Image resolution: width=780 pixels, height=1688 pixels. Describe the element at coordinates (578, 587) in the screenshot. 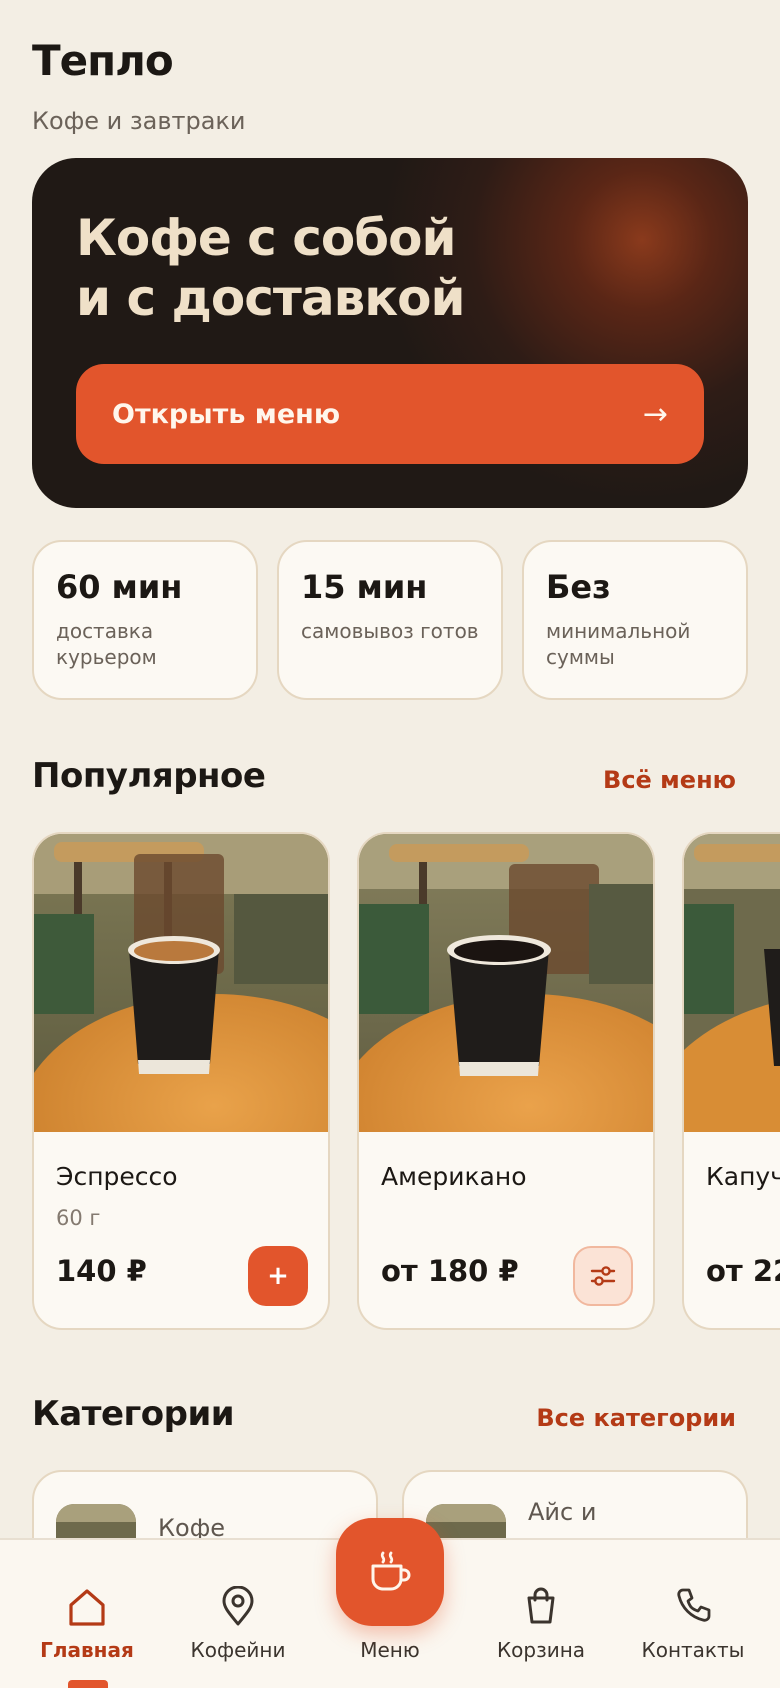

I see `stat-value: Без` at that location.